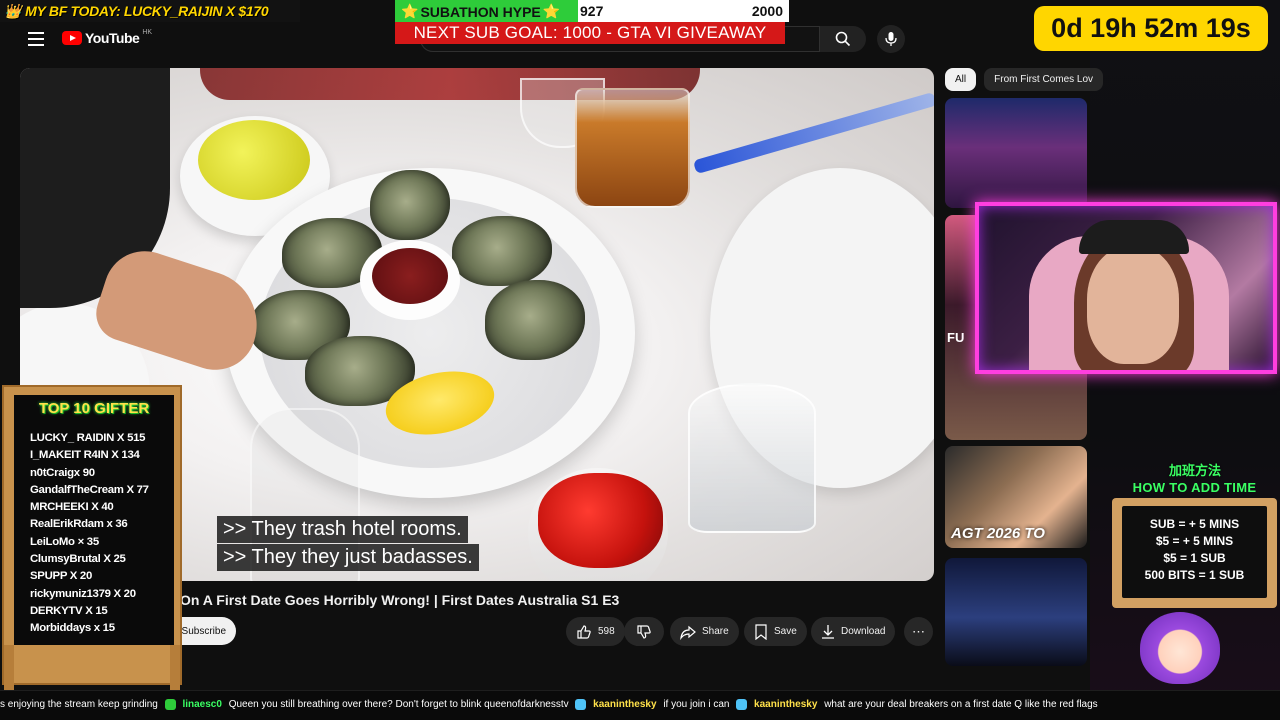 This screenshot has height=720, width=1280. Describe the element at coordinates (410, 276) in the screenshot. I see `video-scene-sauce` at that location.